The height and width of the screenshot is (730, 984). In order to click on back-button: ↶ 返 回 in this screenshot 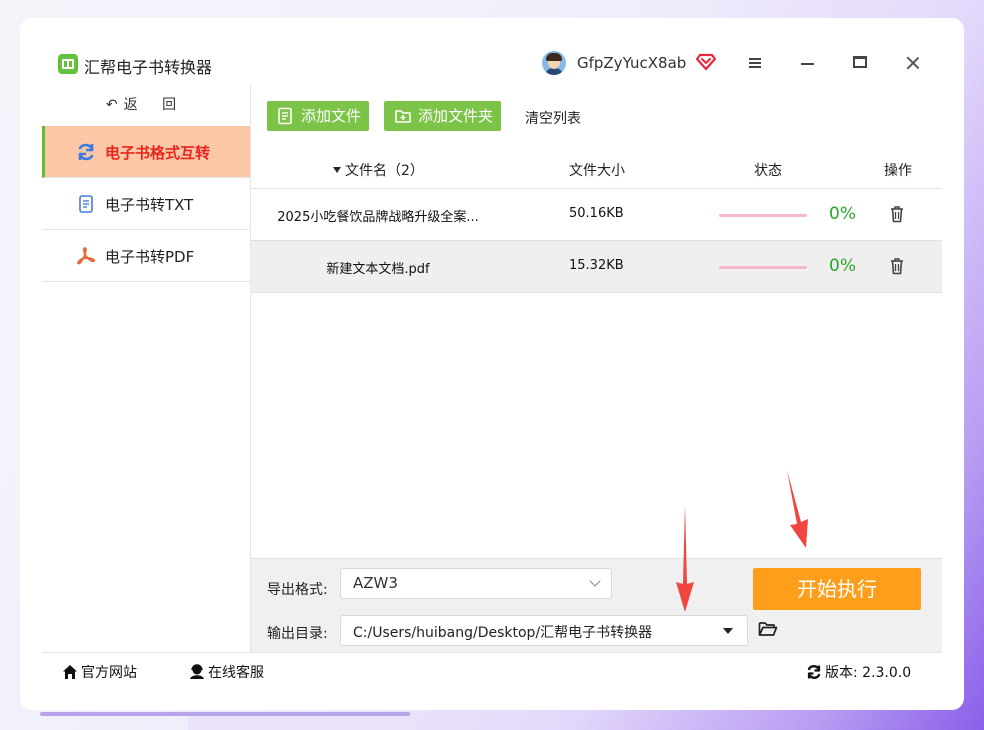, I will do `click(146, 105)`.